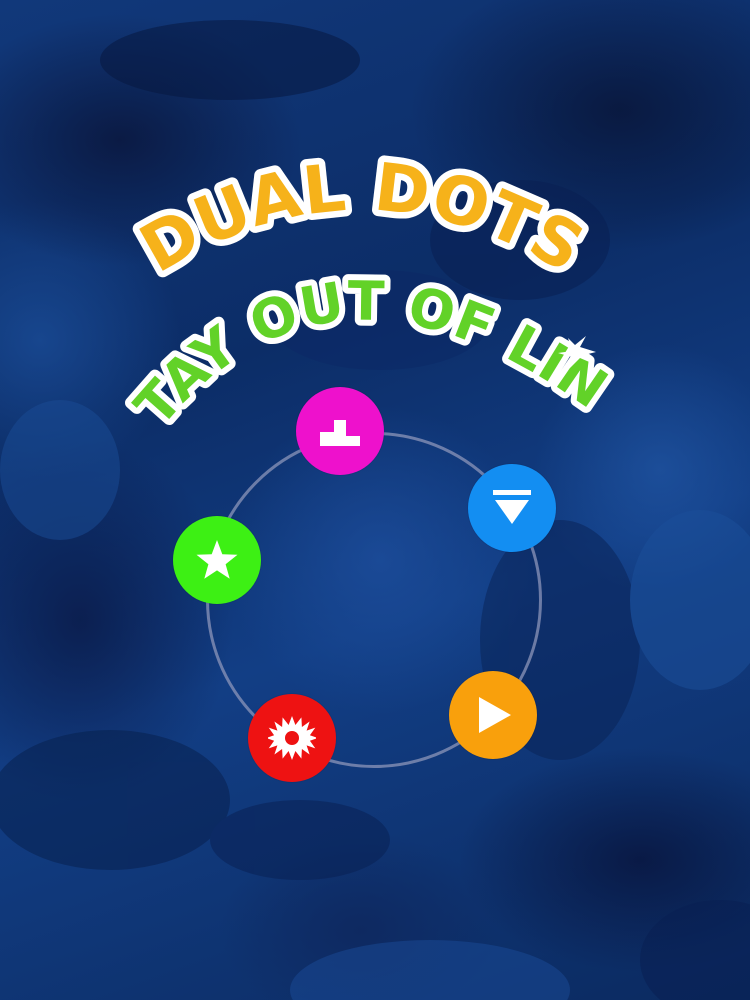 The width and height of the screenshot is (750, 1000). Describe the element at coordinates (363, 217) in the screenshot. I see `title-line-1: DUAL DOTS` at that location.